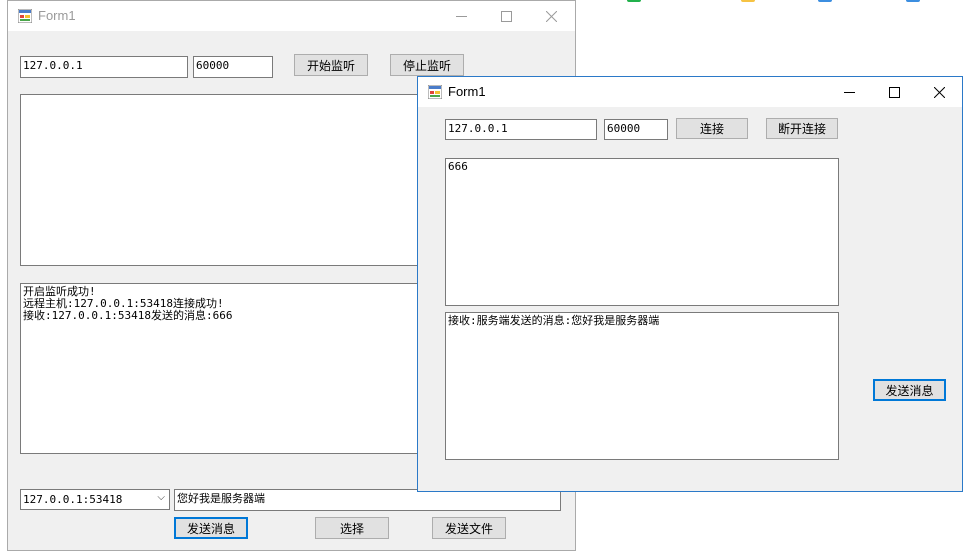  What do you see at coordinates (104, 67) in the screenshot?
I see `server-ip-input: 127.0.0.1` at bounding box center [104, 67].